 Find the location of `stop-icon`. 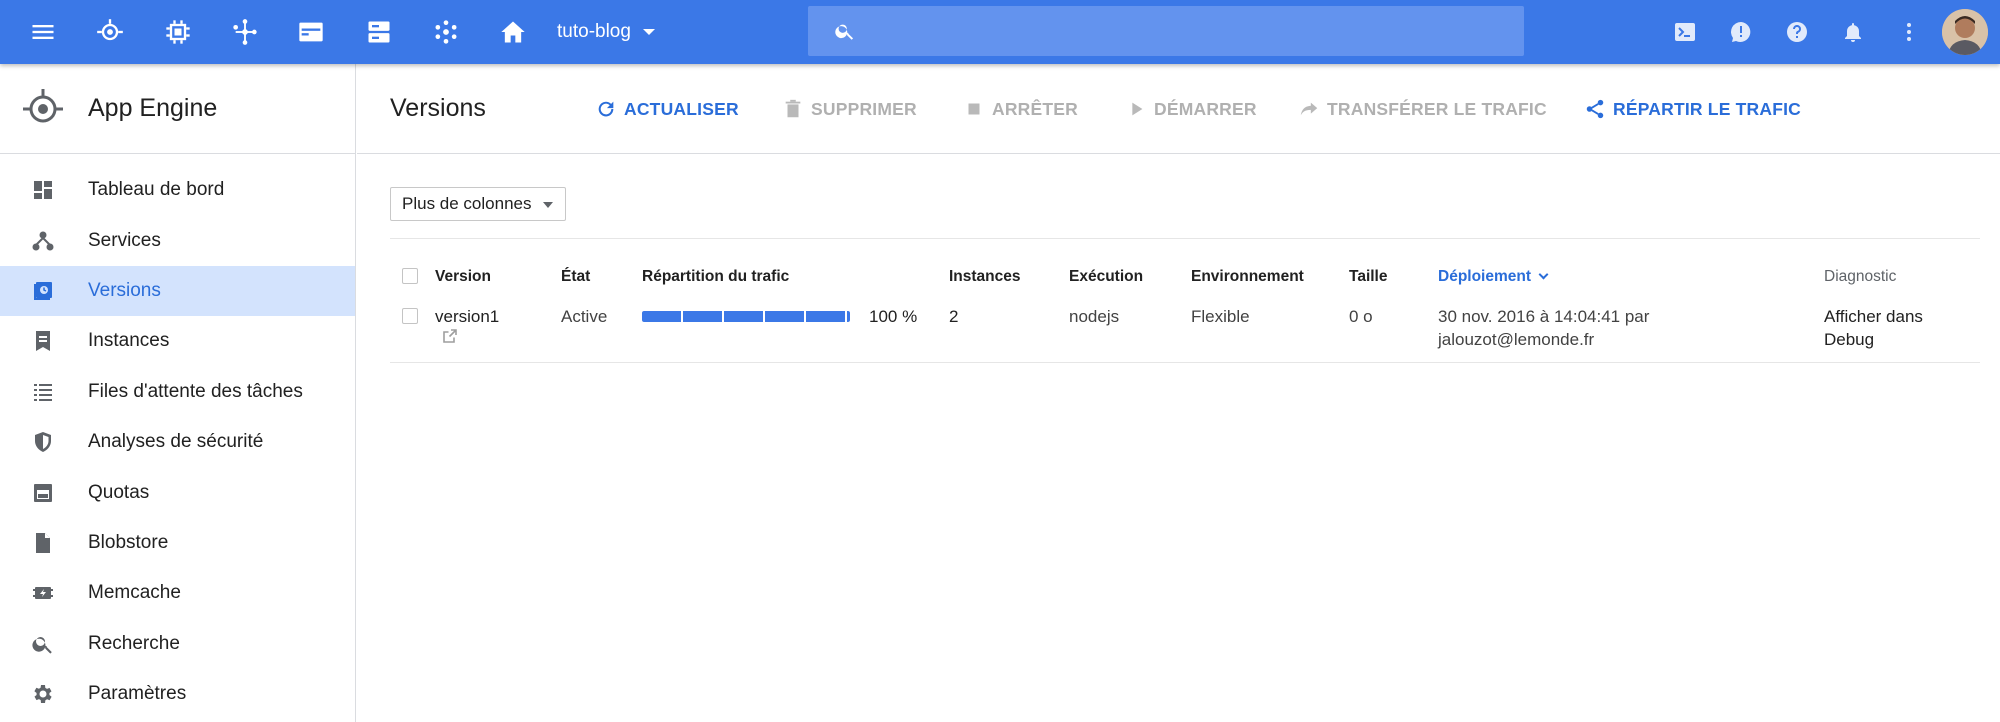

stop-icon is located at coordinates (974, 109).